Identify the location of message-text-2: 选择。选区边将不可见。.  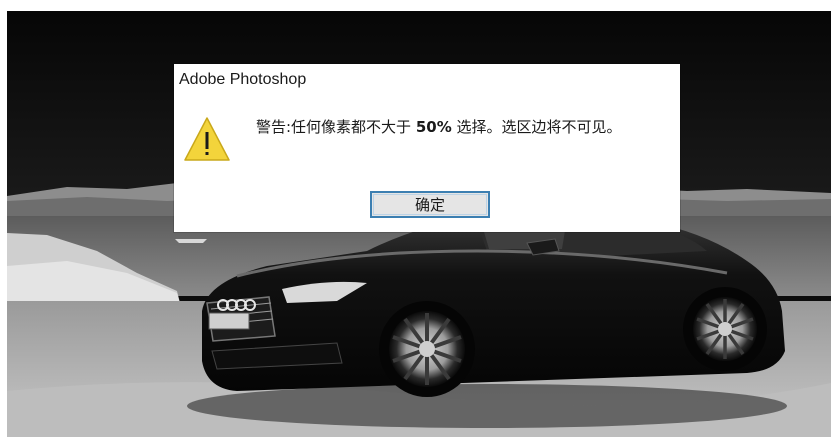
(536, 127).